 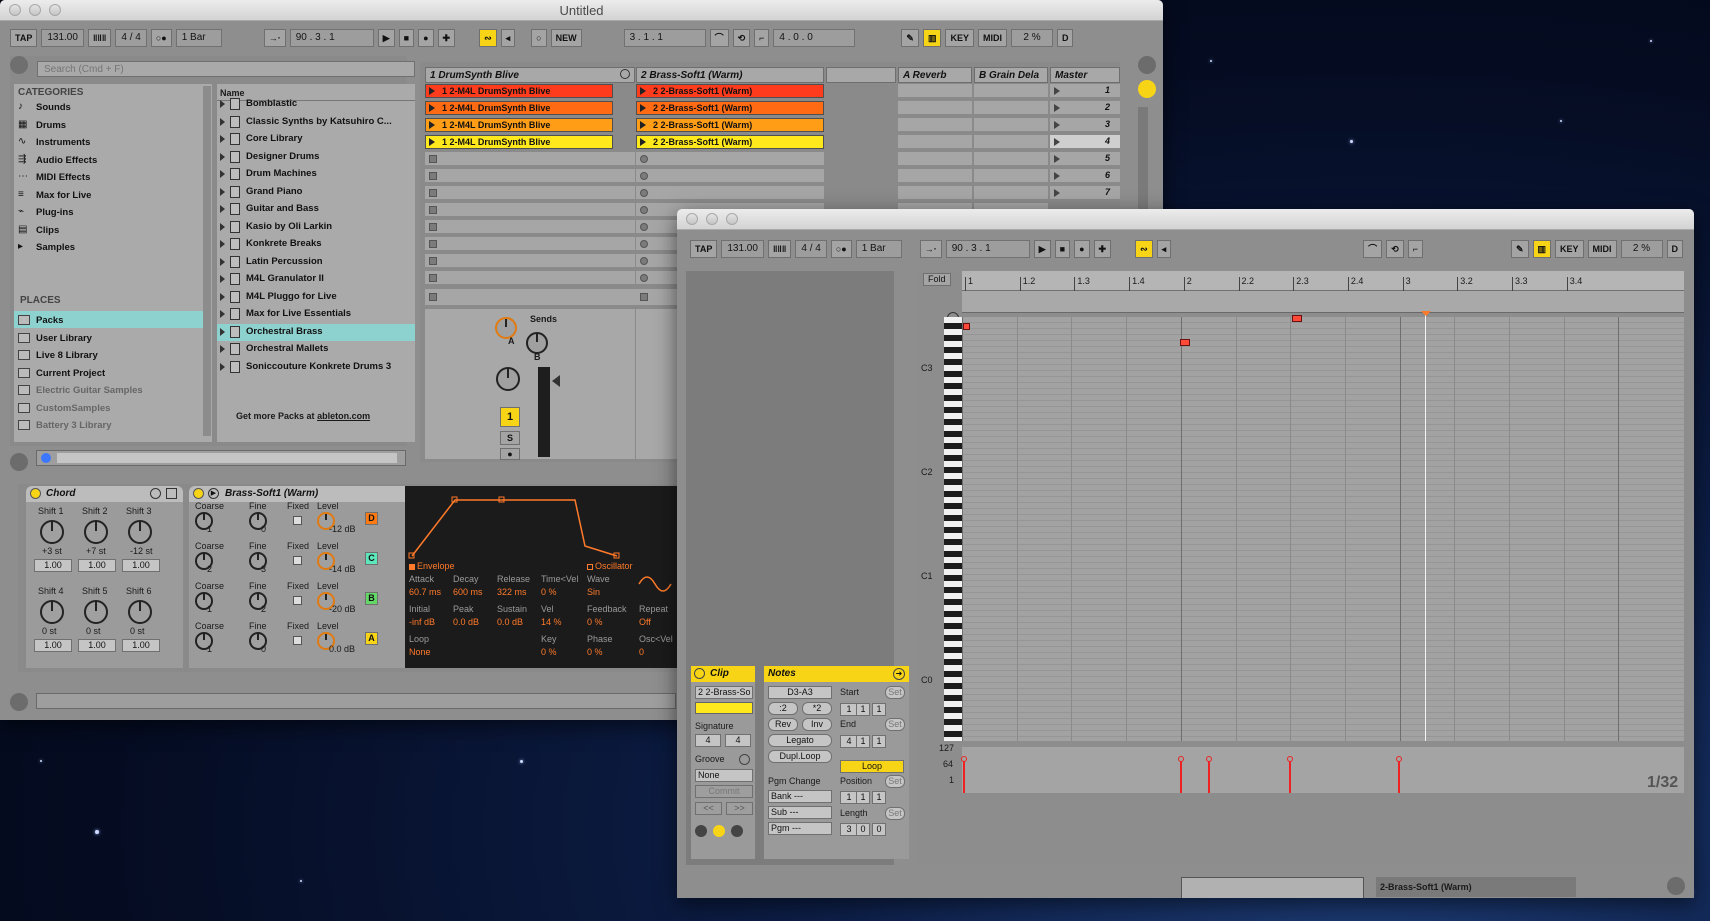 I want to click on oscillator-tab-label: Oscillator, so click(x=614, y=566).